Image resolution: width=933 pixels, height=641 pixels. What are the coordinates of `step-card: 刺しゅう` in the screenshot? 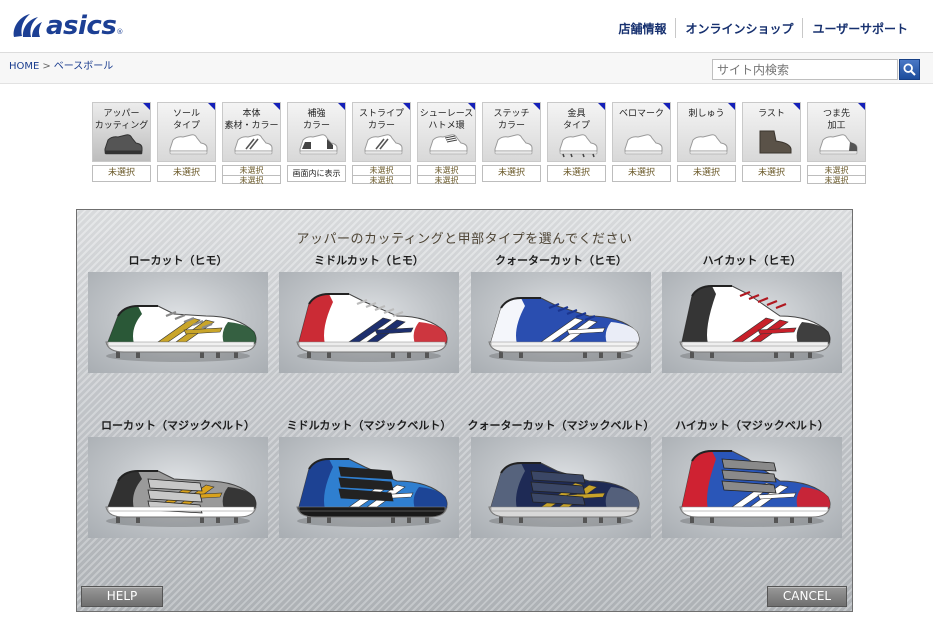 It's located at (706, 132).